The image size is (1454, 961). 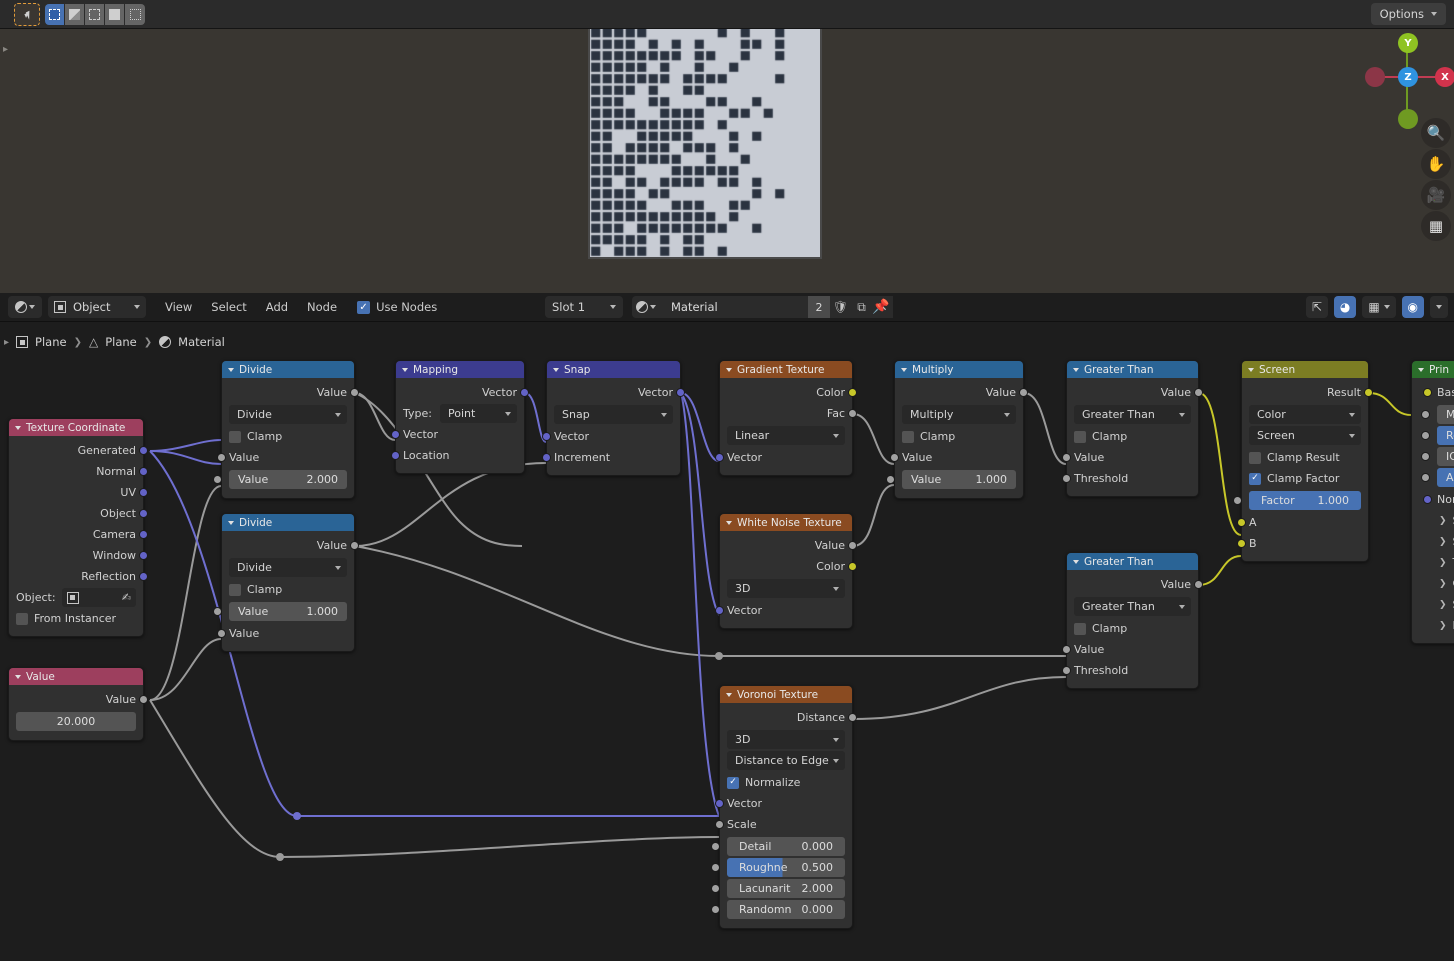 What do you see at coordinates (792, 717) in the screenshot?
I see `output-distance: Distance` at bounding box center [792, 717].